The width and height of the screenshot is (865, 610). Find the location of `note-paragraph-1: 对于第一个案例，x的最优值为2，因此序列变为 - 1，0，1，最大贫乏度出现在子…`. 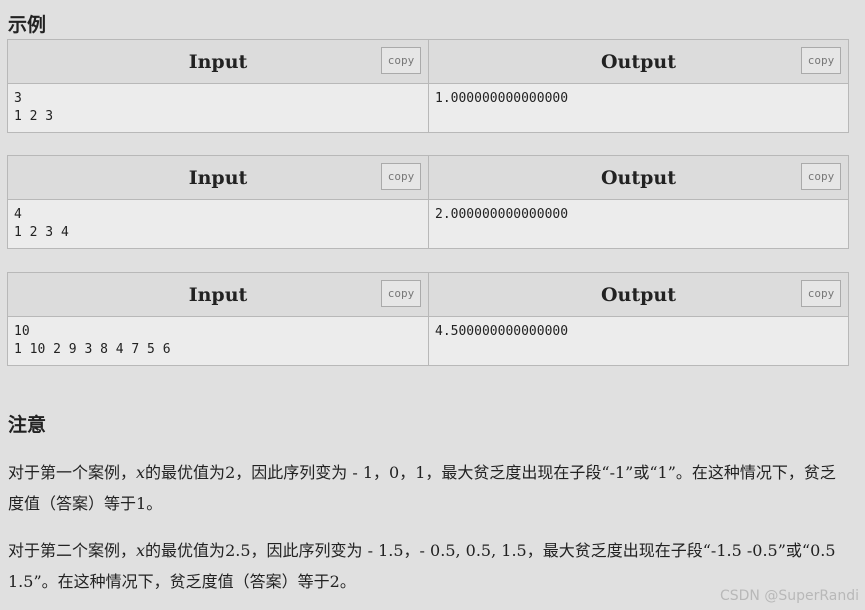

note-paragraph-1: 对于第一个案例，x的最优值为2，因此序列变为 - 1，0，1，最大贫乏度出现在子… is located at coordinates (423, 488).